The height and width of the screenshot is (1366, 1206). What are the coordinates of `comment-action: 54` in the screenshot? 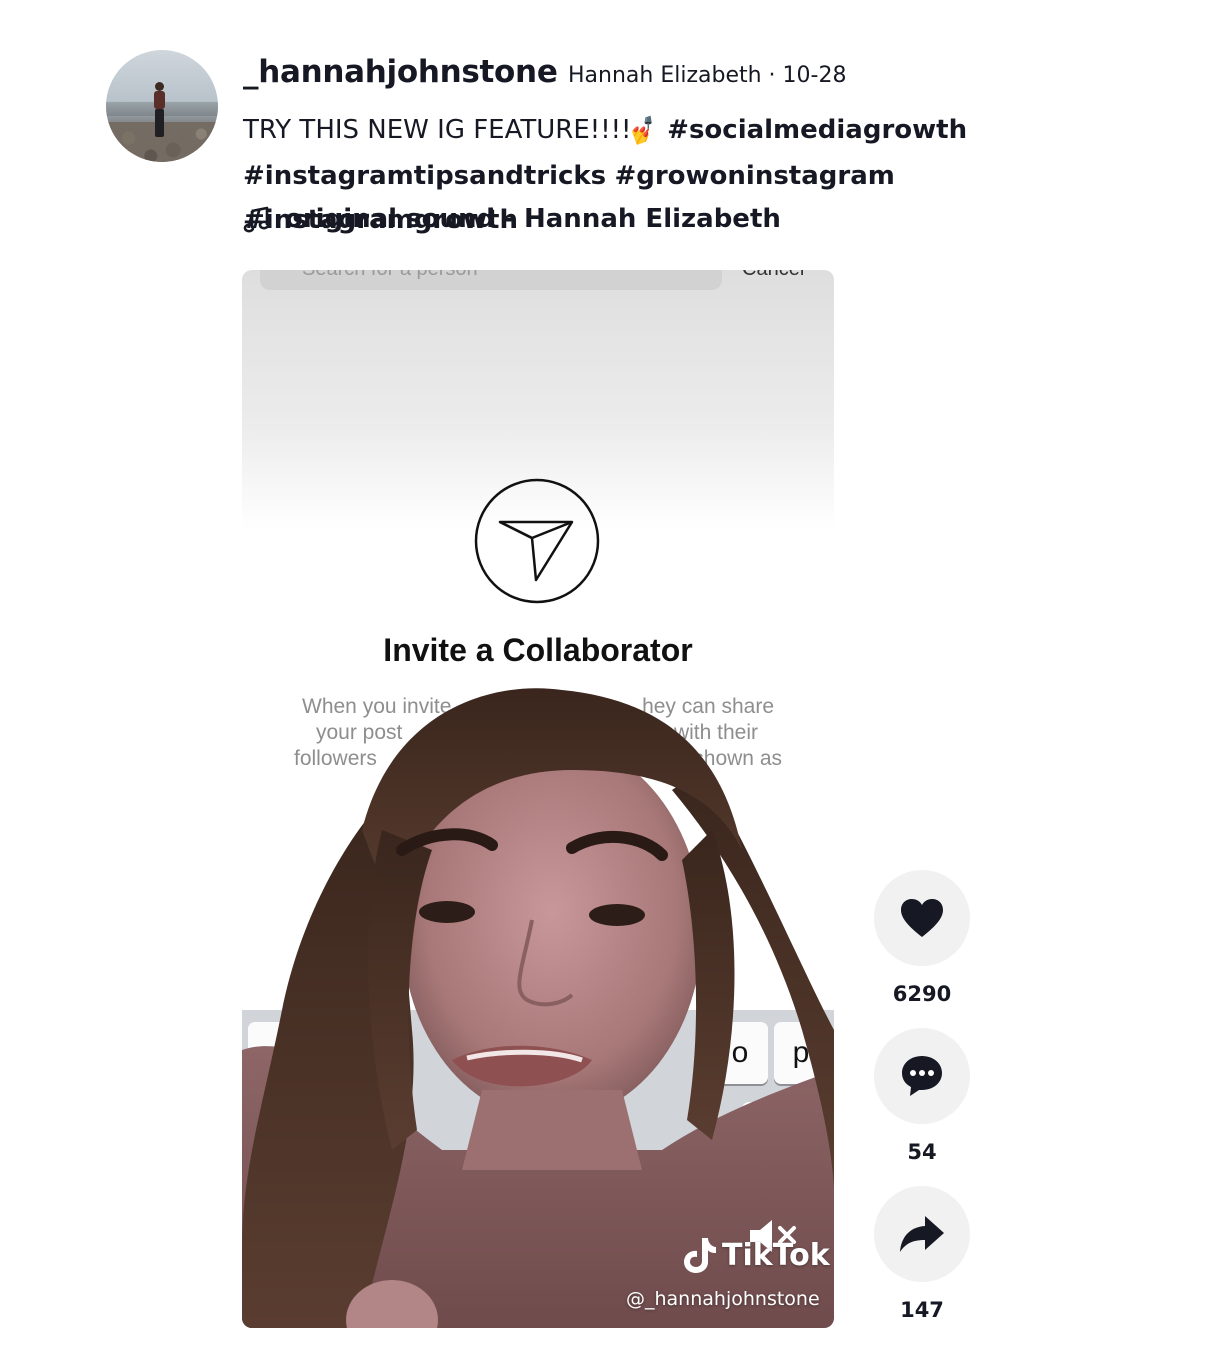 It's located at (922, 1096).